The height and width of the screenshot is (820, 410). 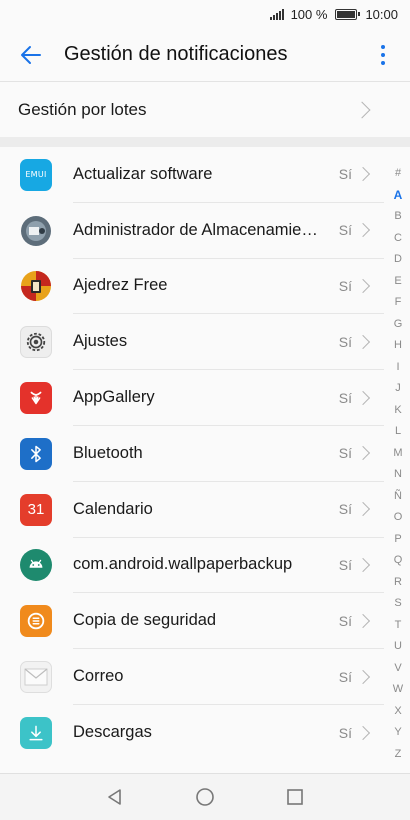 I want to click on list-item: EMUI Actualizar software Sí, so click(x=192, y=175).